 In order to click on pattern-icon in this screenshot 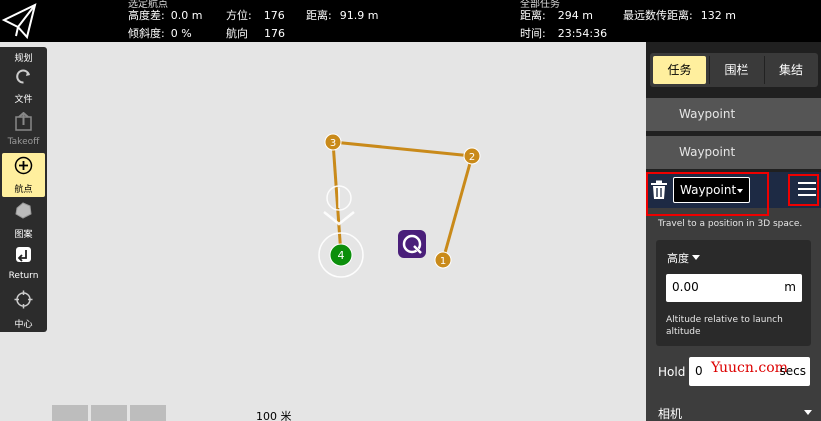, I will do `click(23, 210)`.